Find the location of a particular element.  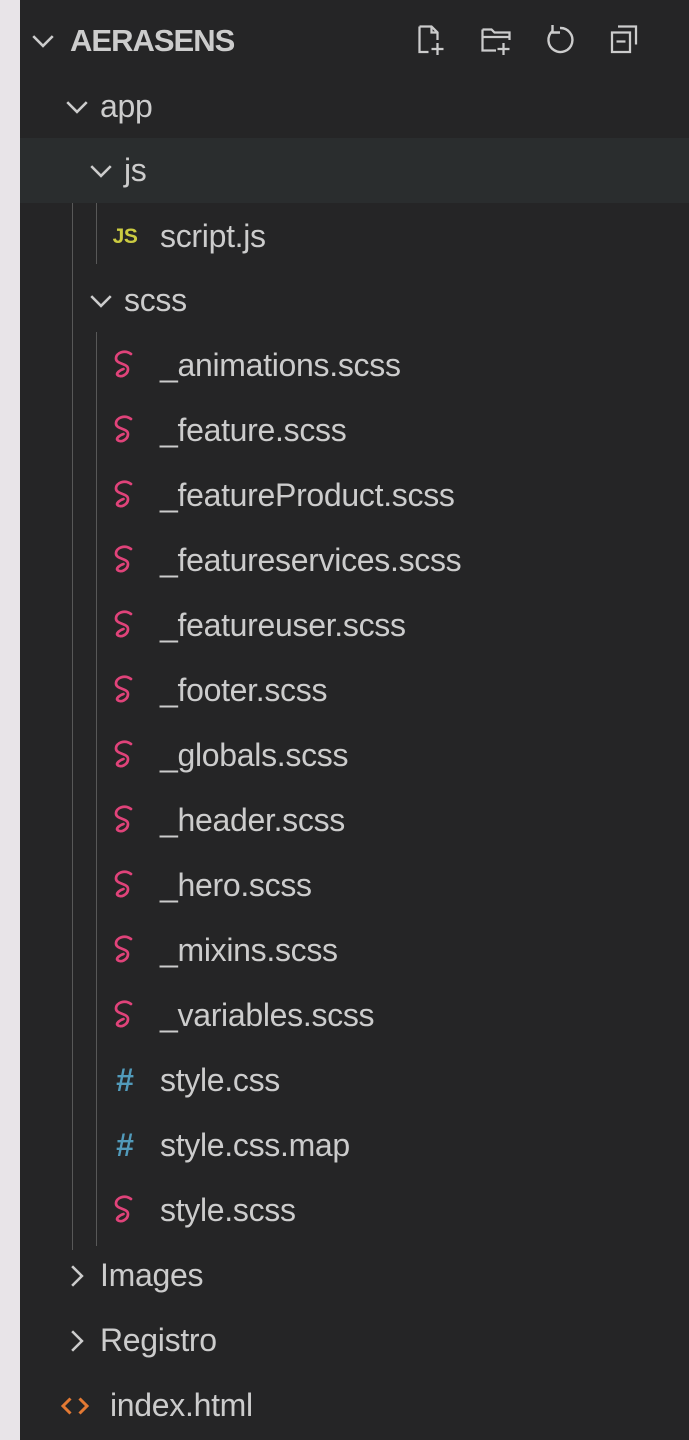

tree-file-scss: _variables.scss is located at coordinates (354, 1015).